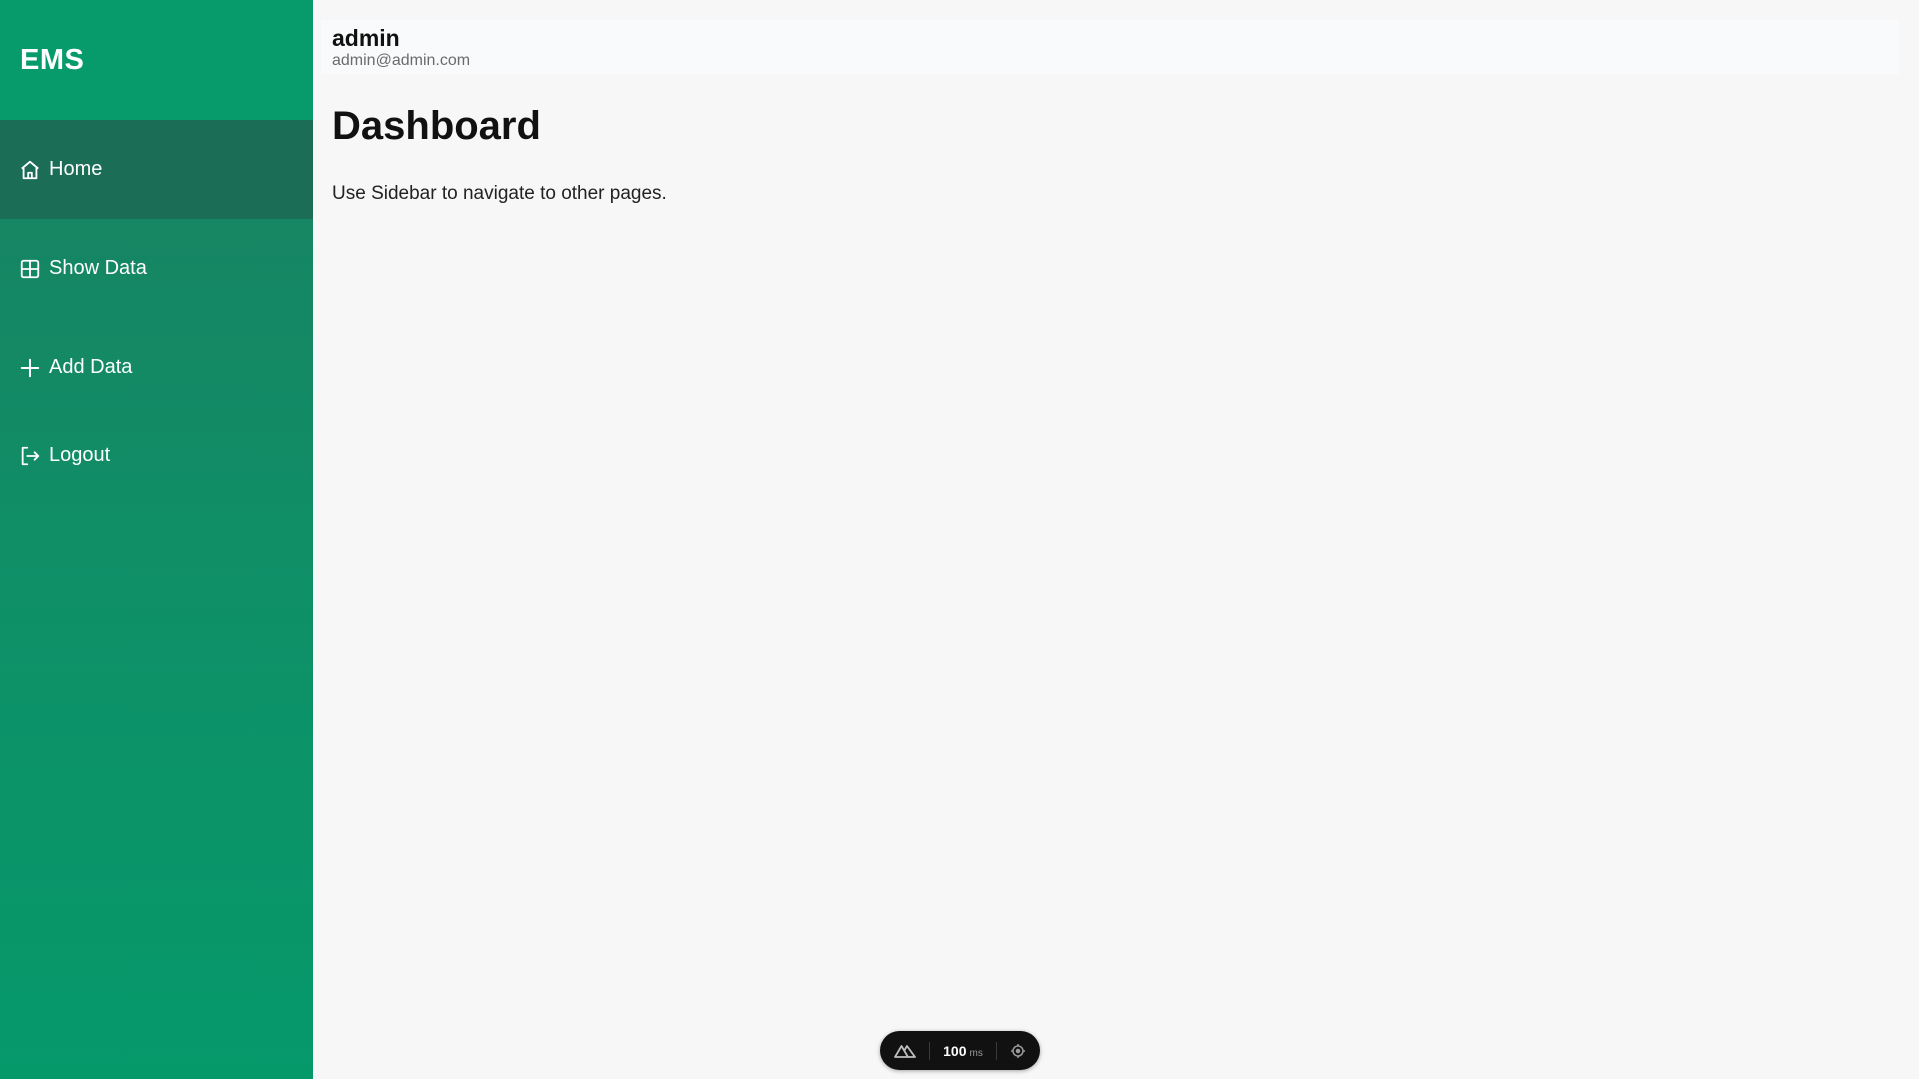  I want to click on user-email: admin@admin.com, so click(401, 60).